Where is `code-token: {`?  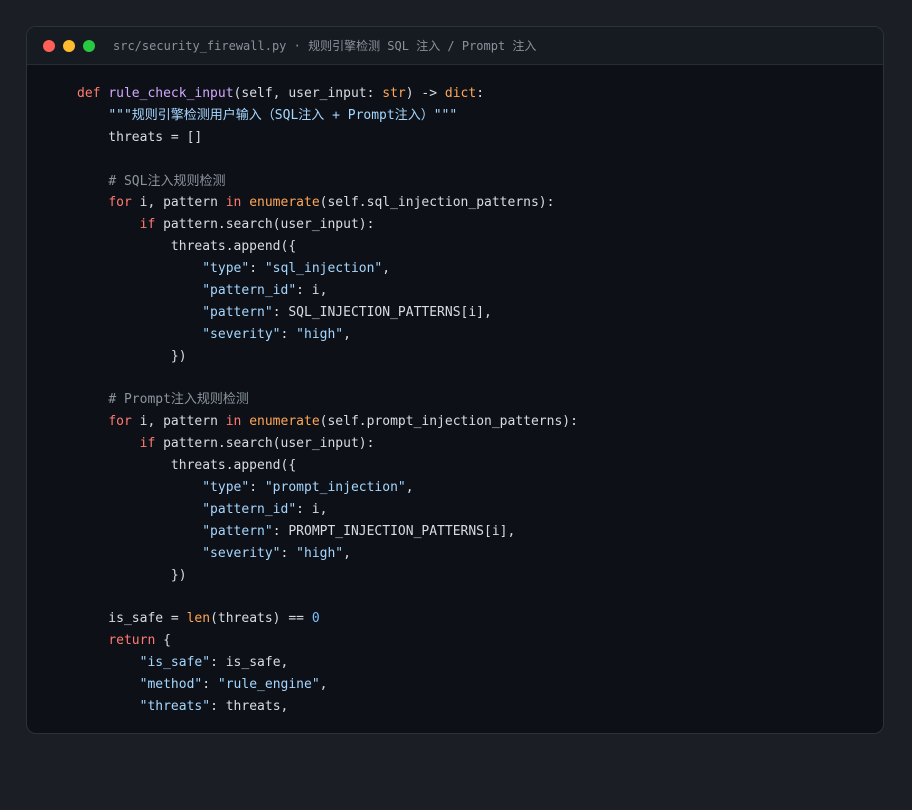
code-token: { is located at coordinates (163, 641).